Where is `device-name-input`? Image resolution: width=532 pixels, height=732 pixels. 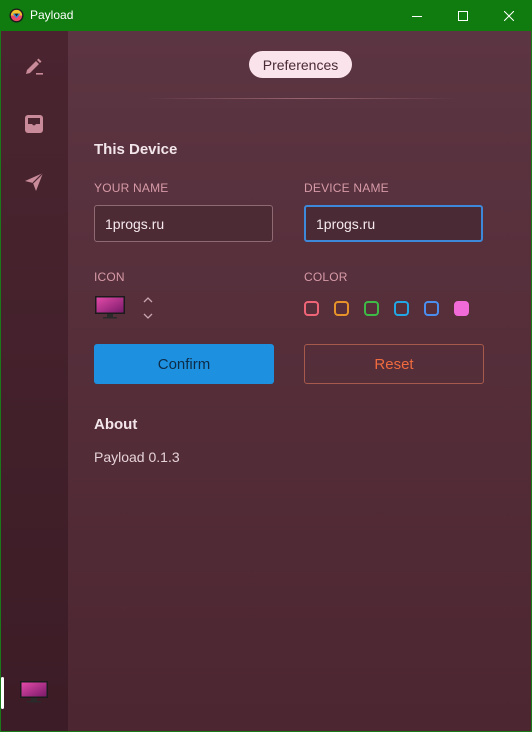
device-name-input is located at coordinates (393, 223).